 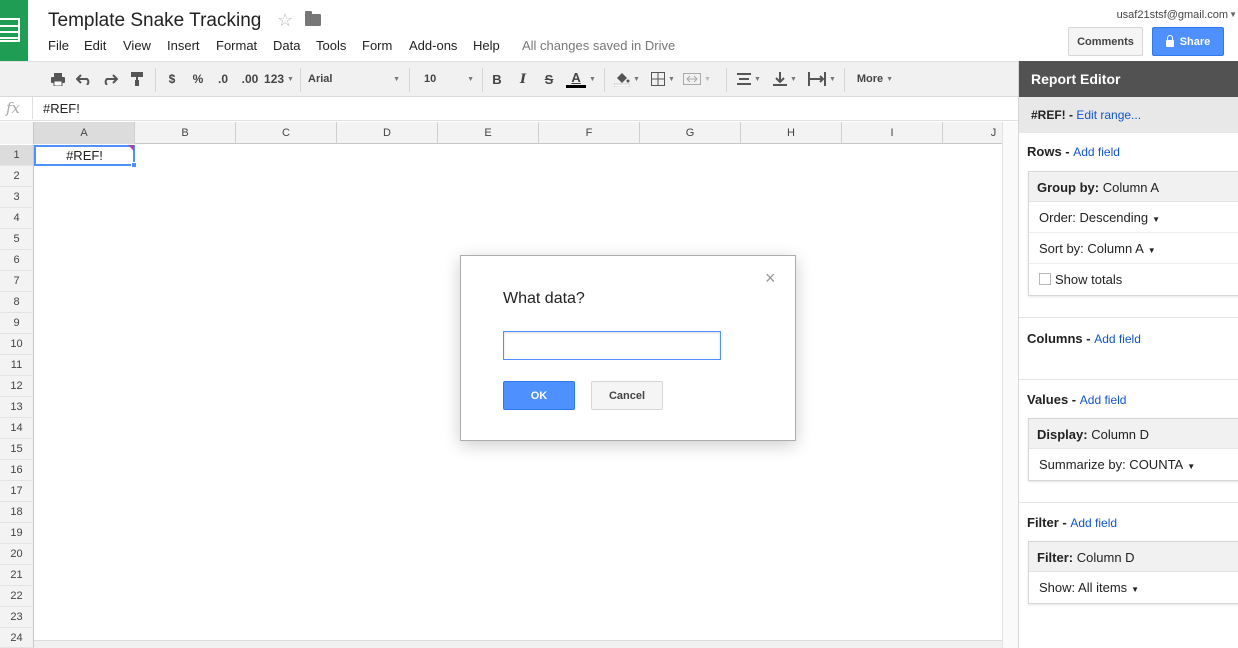 I want to click on close-icon: ×, so click(x=770, y=278).